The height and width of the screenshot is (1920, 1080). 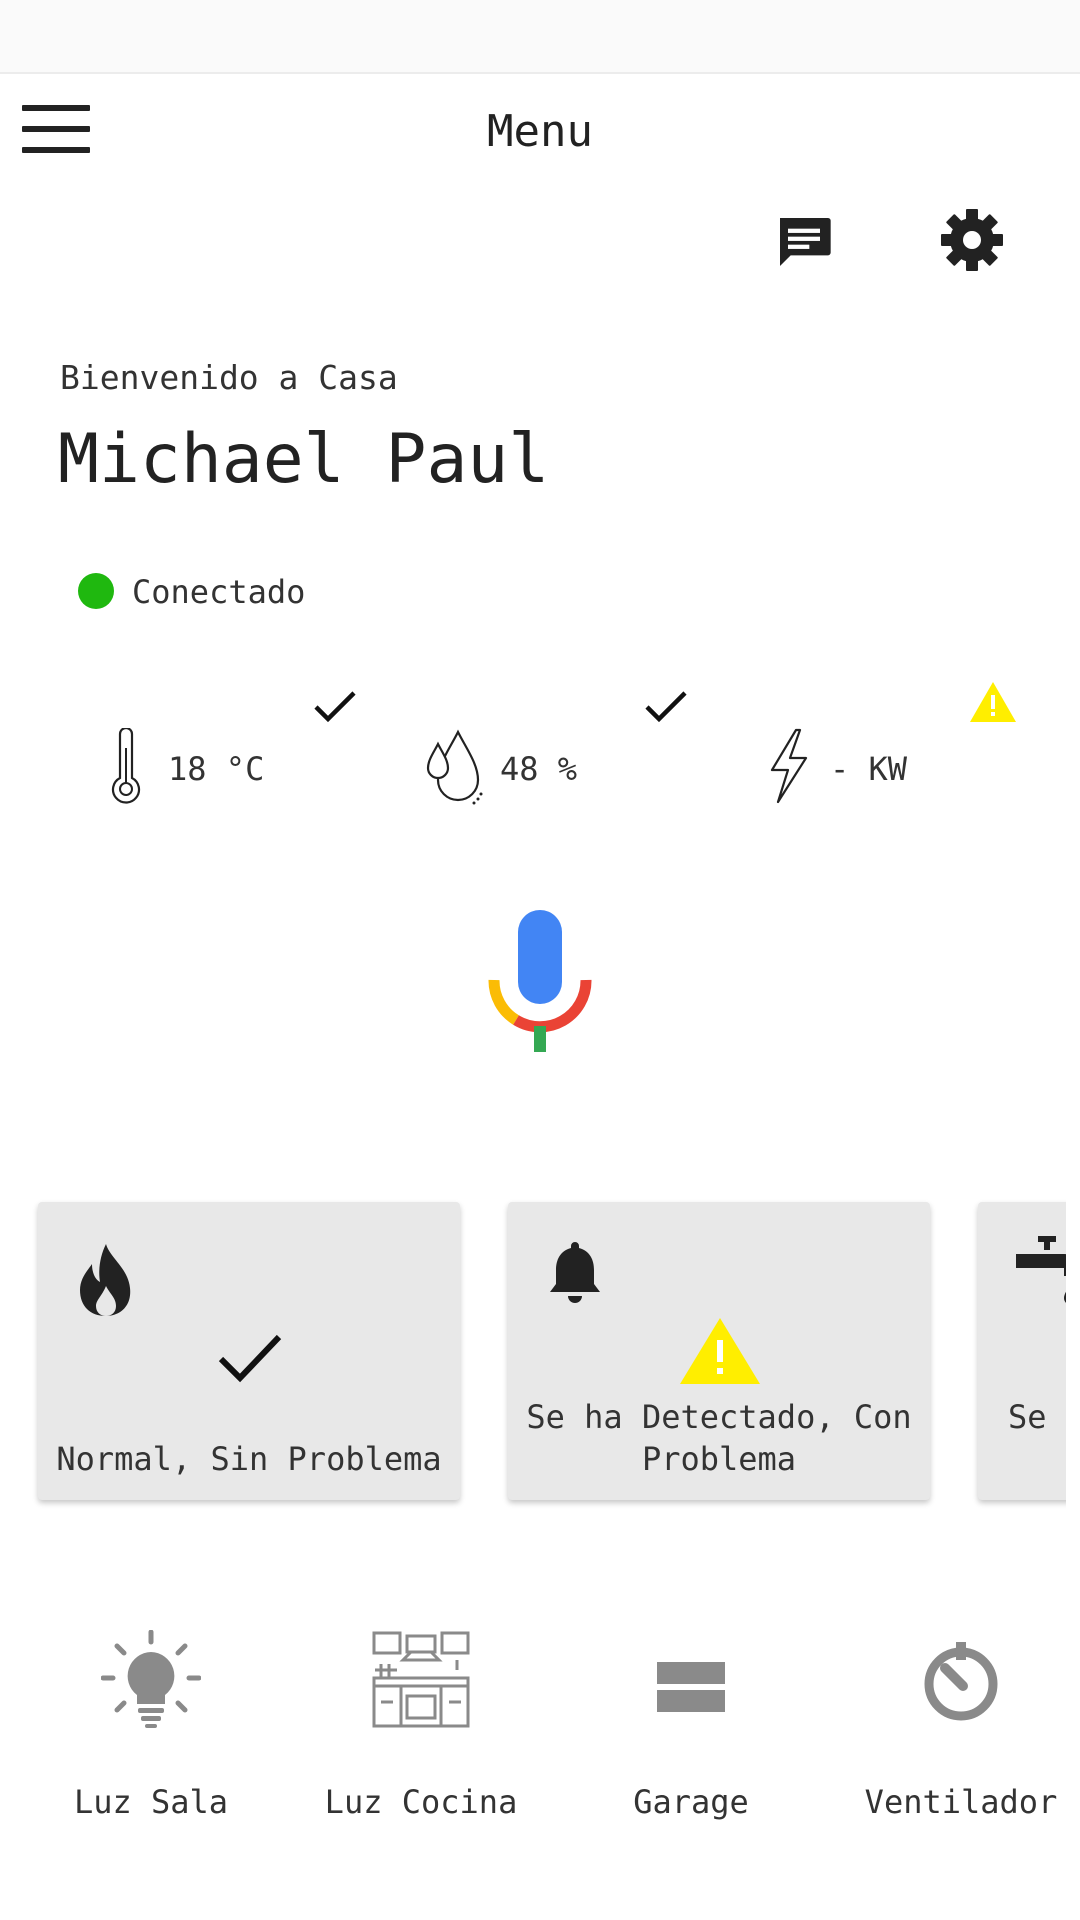 What do you see at coordinates (1022, 1351) in the screenshot?
I see `alert-card-water: Se ha Detectado, Con Problema` at bounding box center [1022, 1351].